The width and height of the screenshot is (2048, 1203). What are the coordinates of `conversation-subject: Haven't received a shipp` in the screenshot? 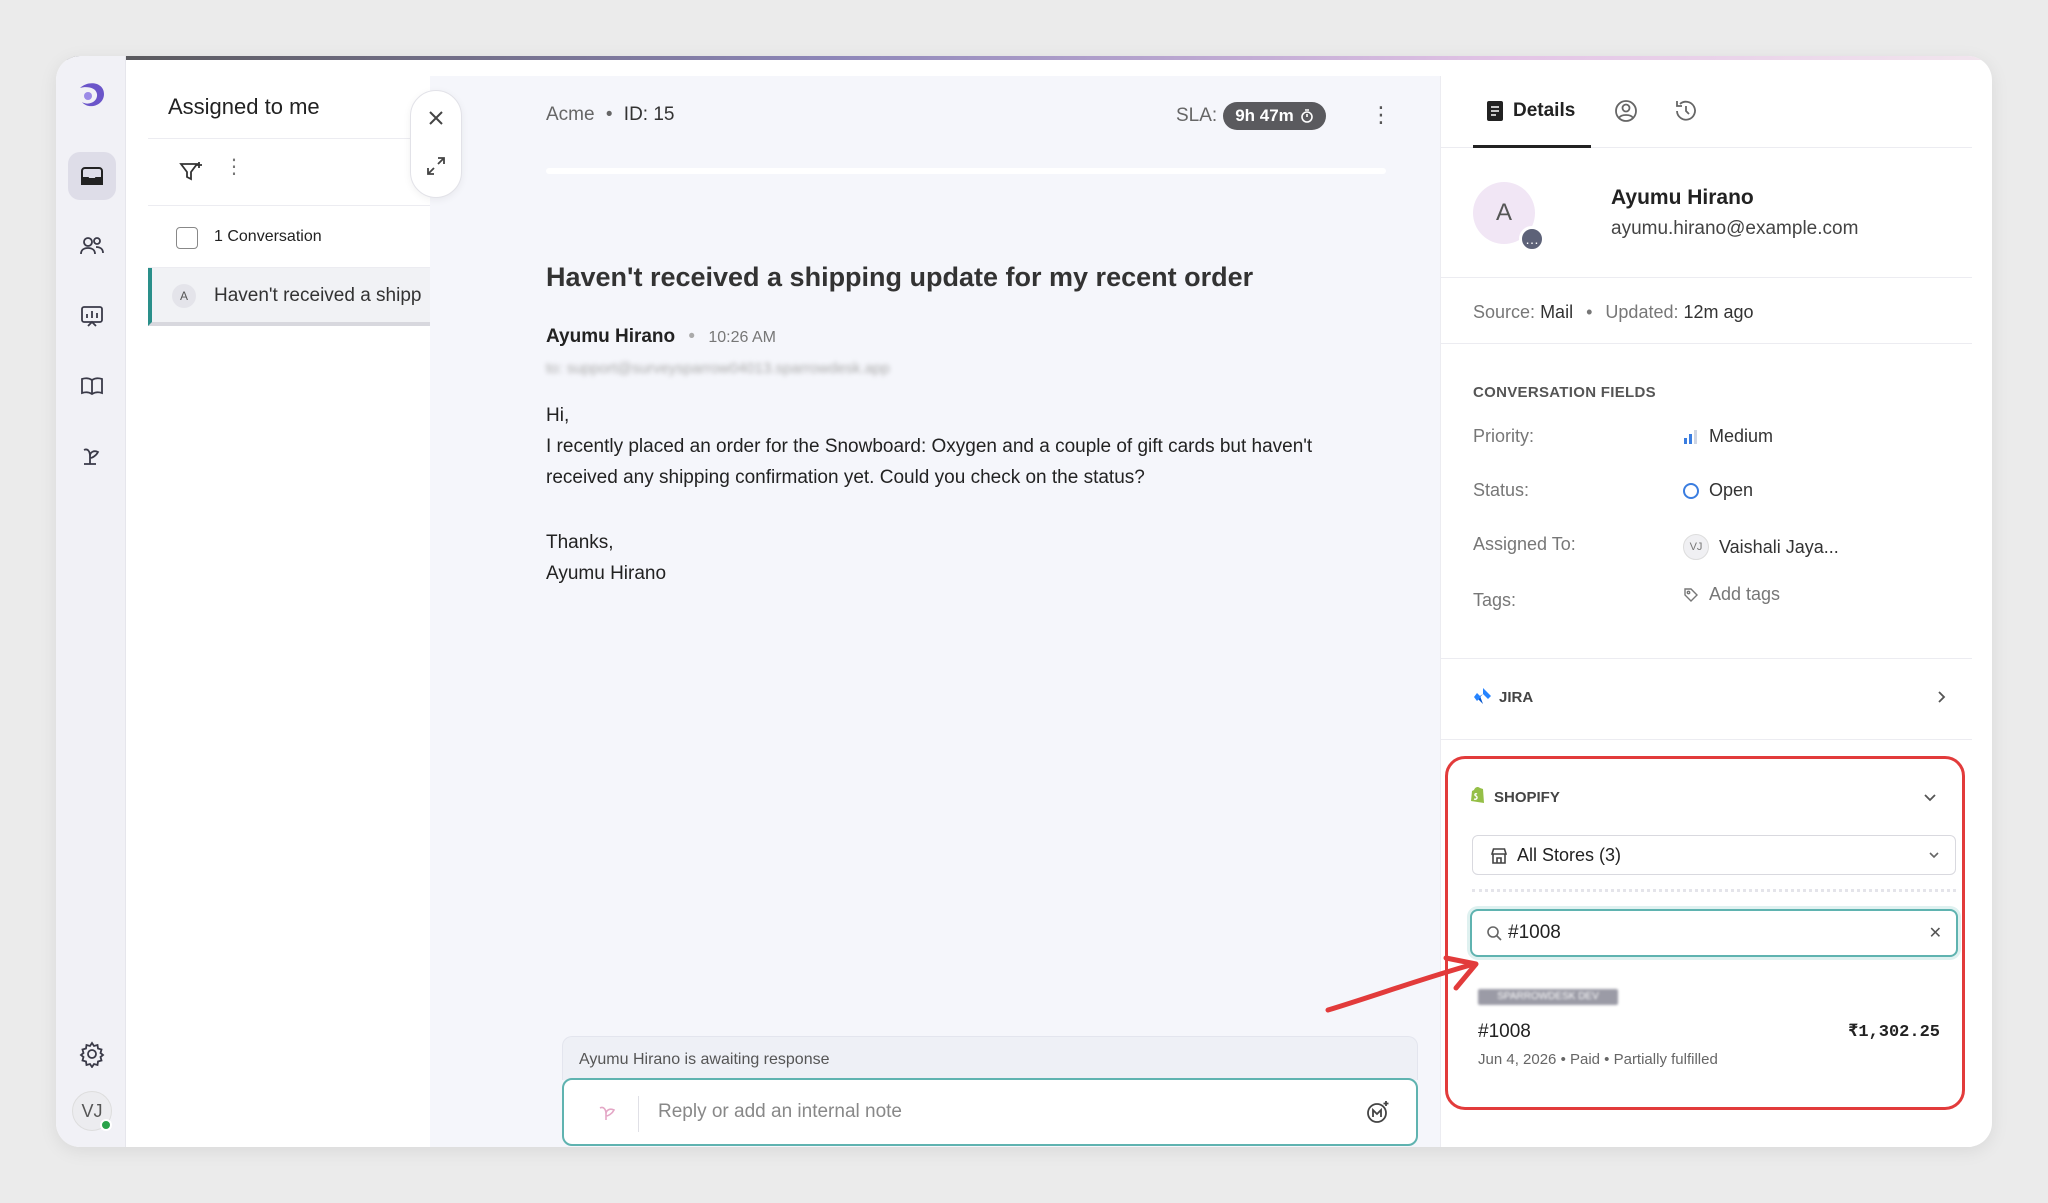 It's located at (318, 295).